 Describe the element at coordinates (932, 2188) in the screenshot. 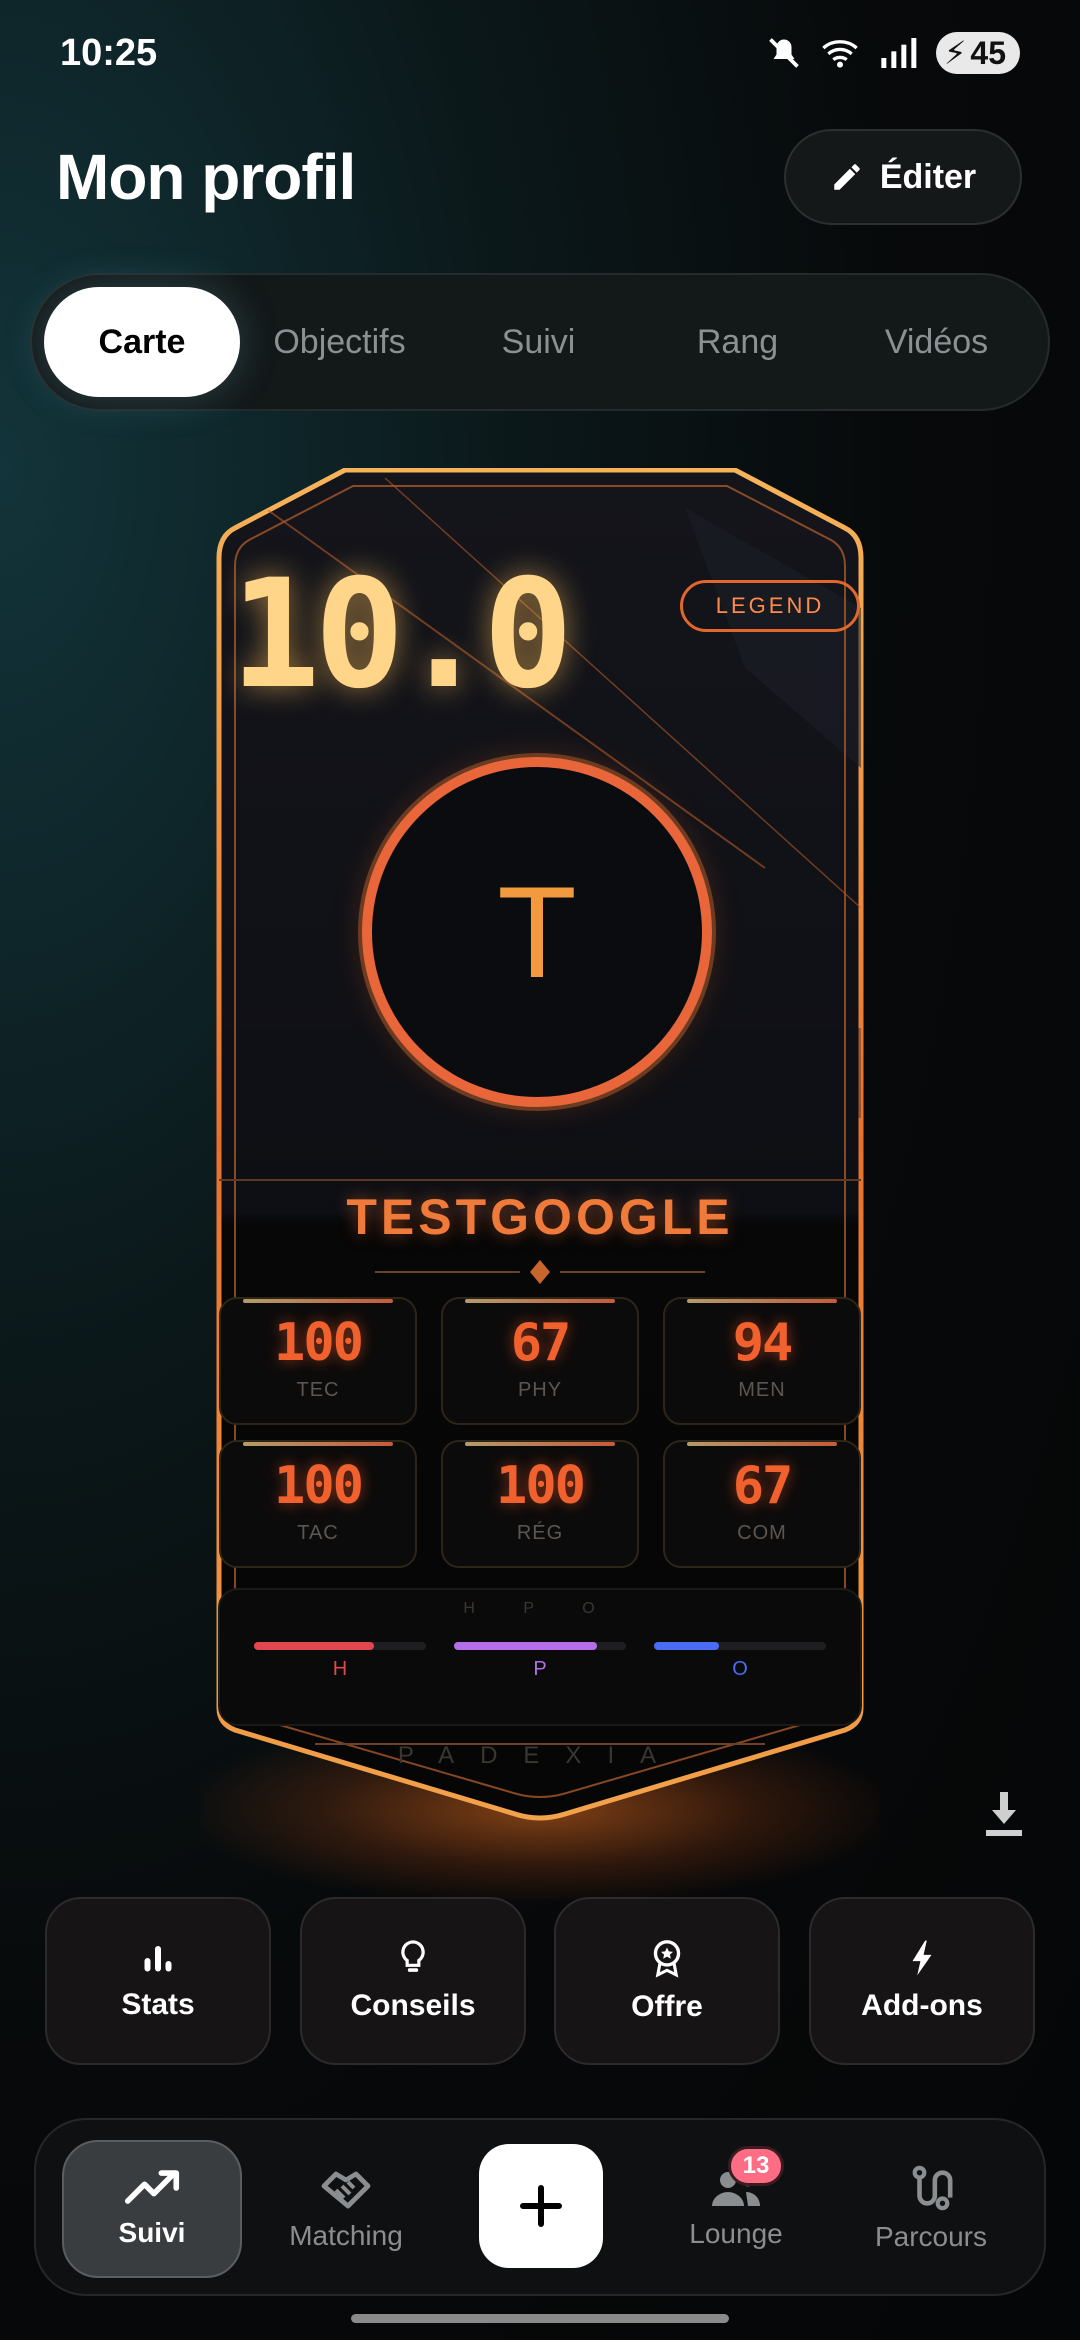

I see `route-icon` at that location.